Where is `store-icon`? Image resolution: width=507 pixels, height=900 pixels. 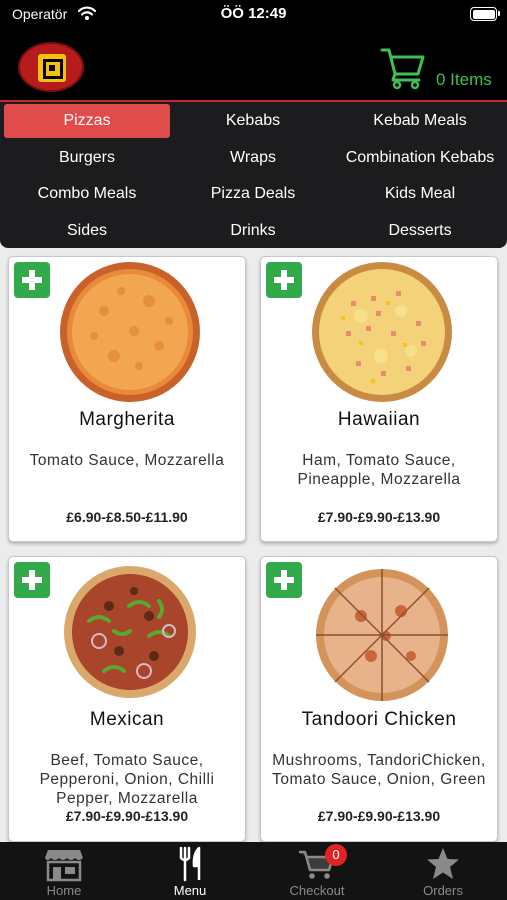
store-icon is located at coordinates (64, 866).